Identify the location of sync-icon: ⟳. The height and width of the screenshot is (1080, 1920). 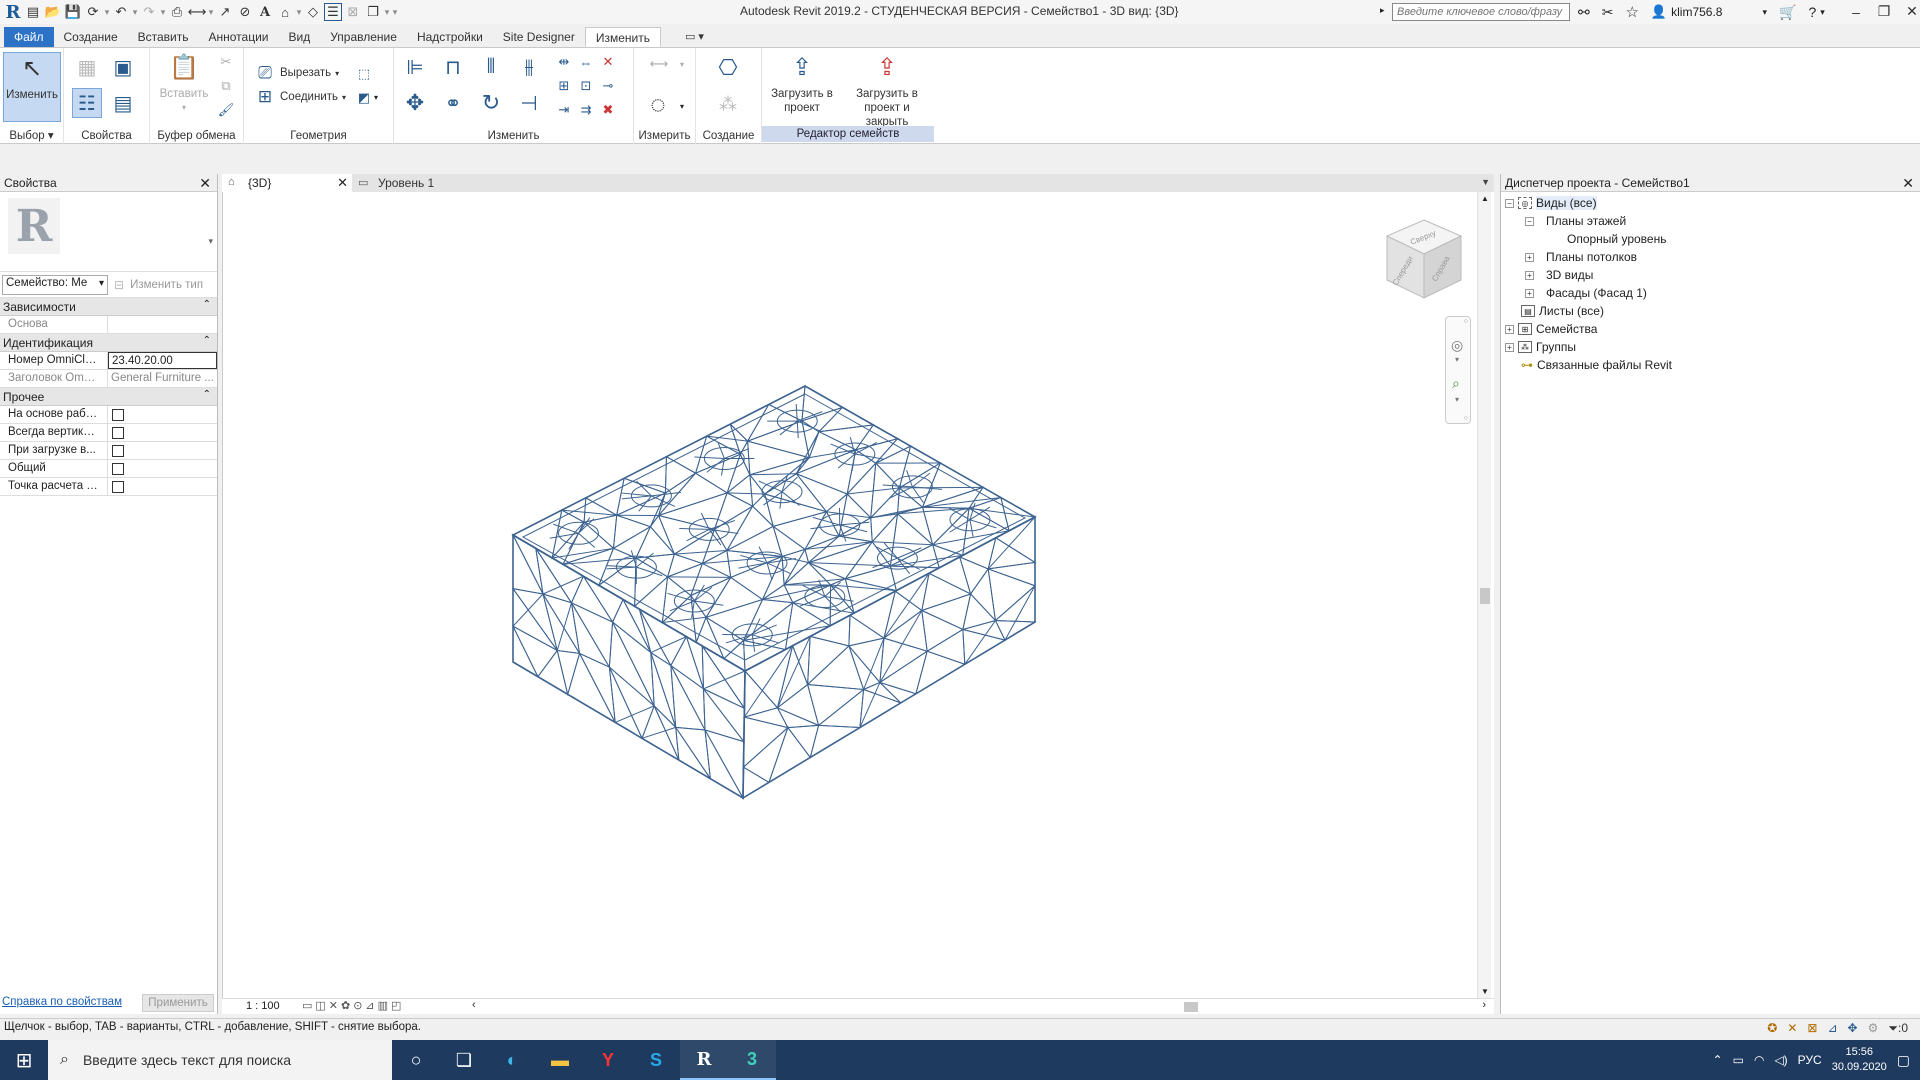
(93, 12).